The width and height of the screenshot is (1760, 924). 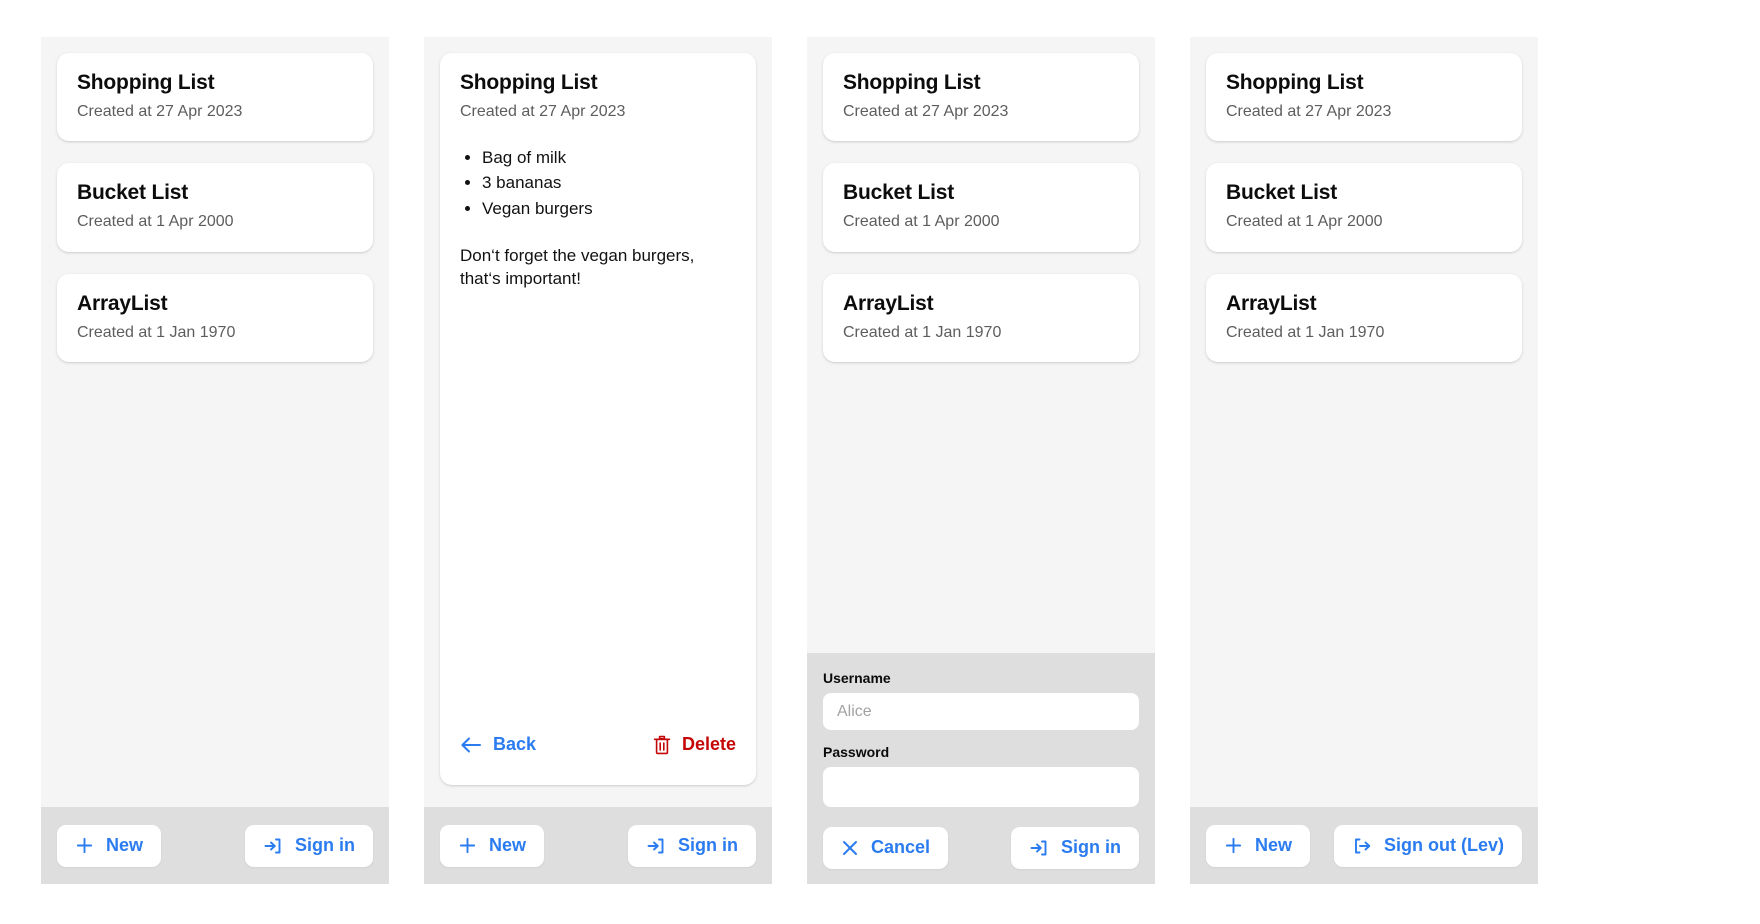 I want to click on detail-item: 3 bananas, so click(x=609, y=182).